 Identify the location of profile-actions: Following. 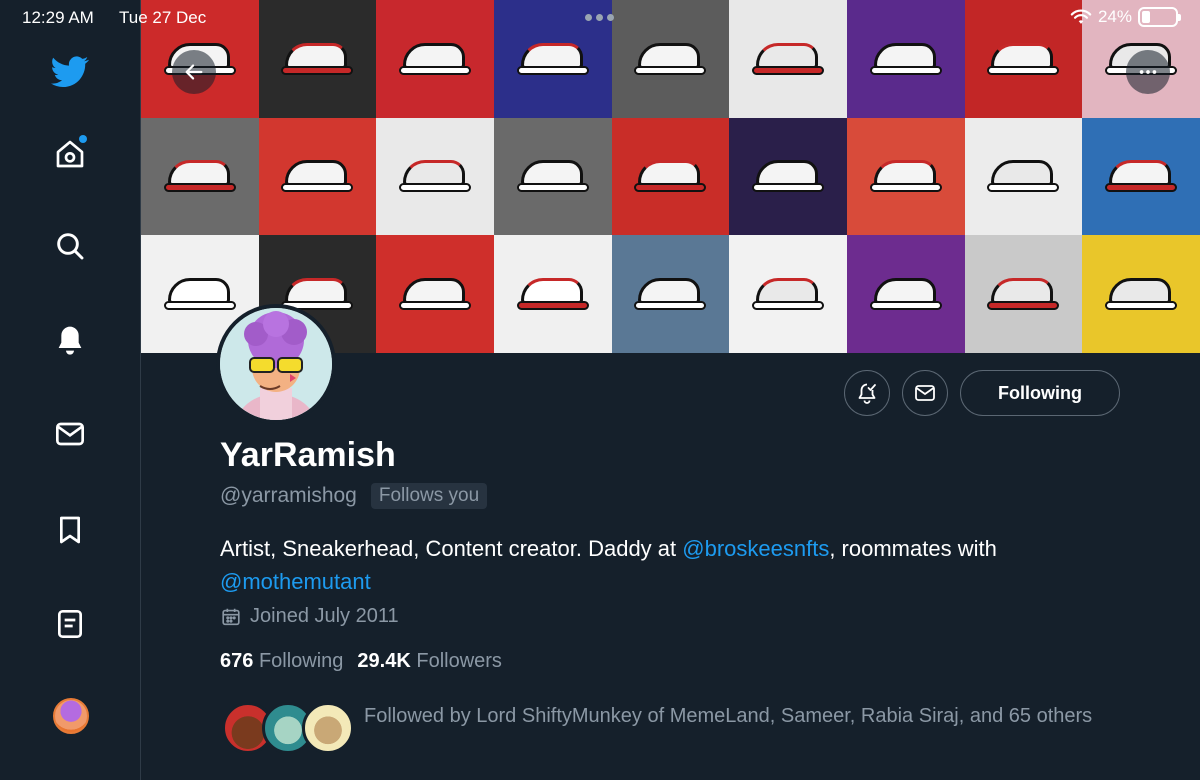
(982, 393).